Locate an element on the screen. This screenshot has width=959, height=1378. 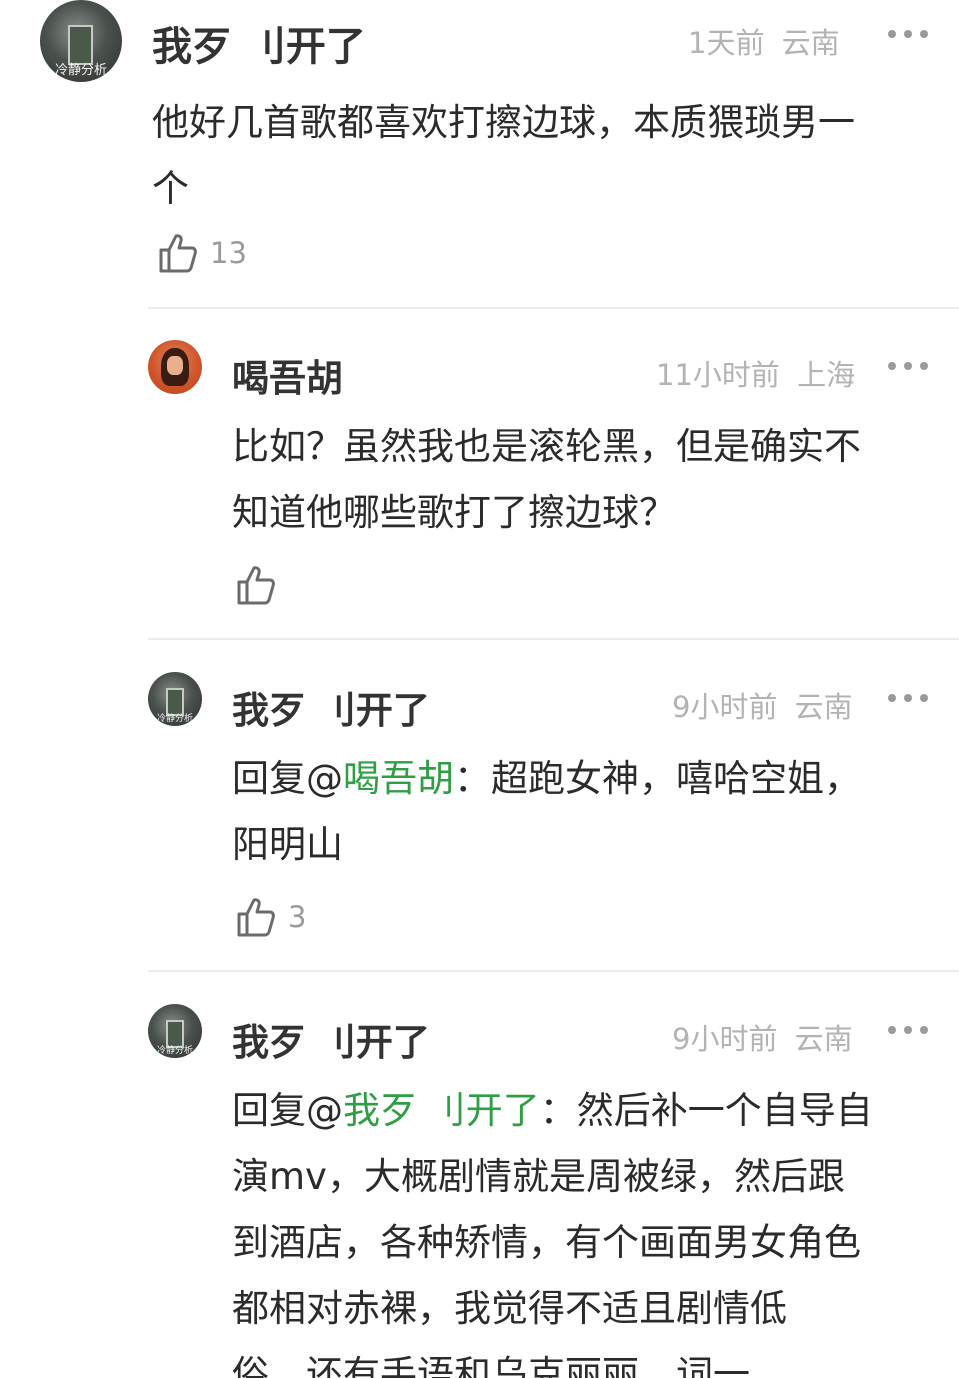
comment-meta: 11小时前 上海 is located at coordinates (755, 373).